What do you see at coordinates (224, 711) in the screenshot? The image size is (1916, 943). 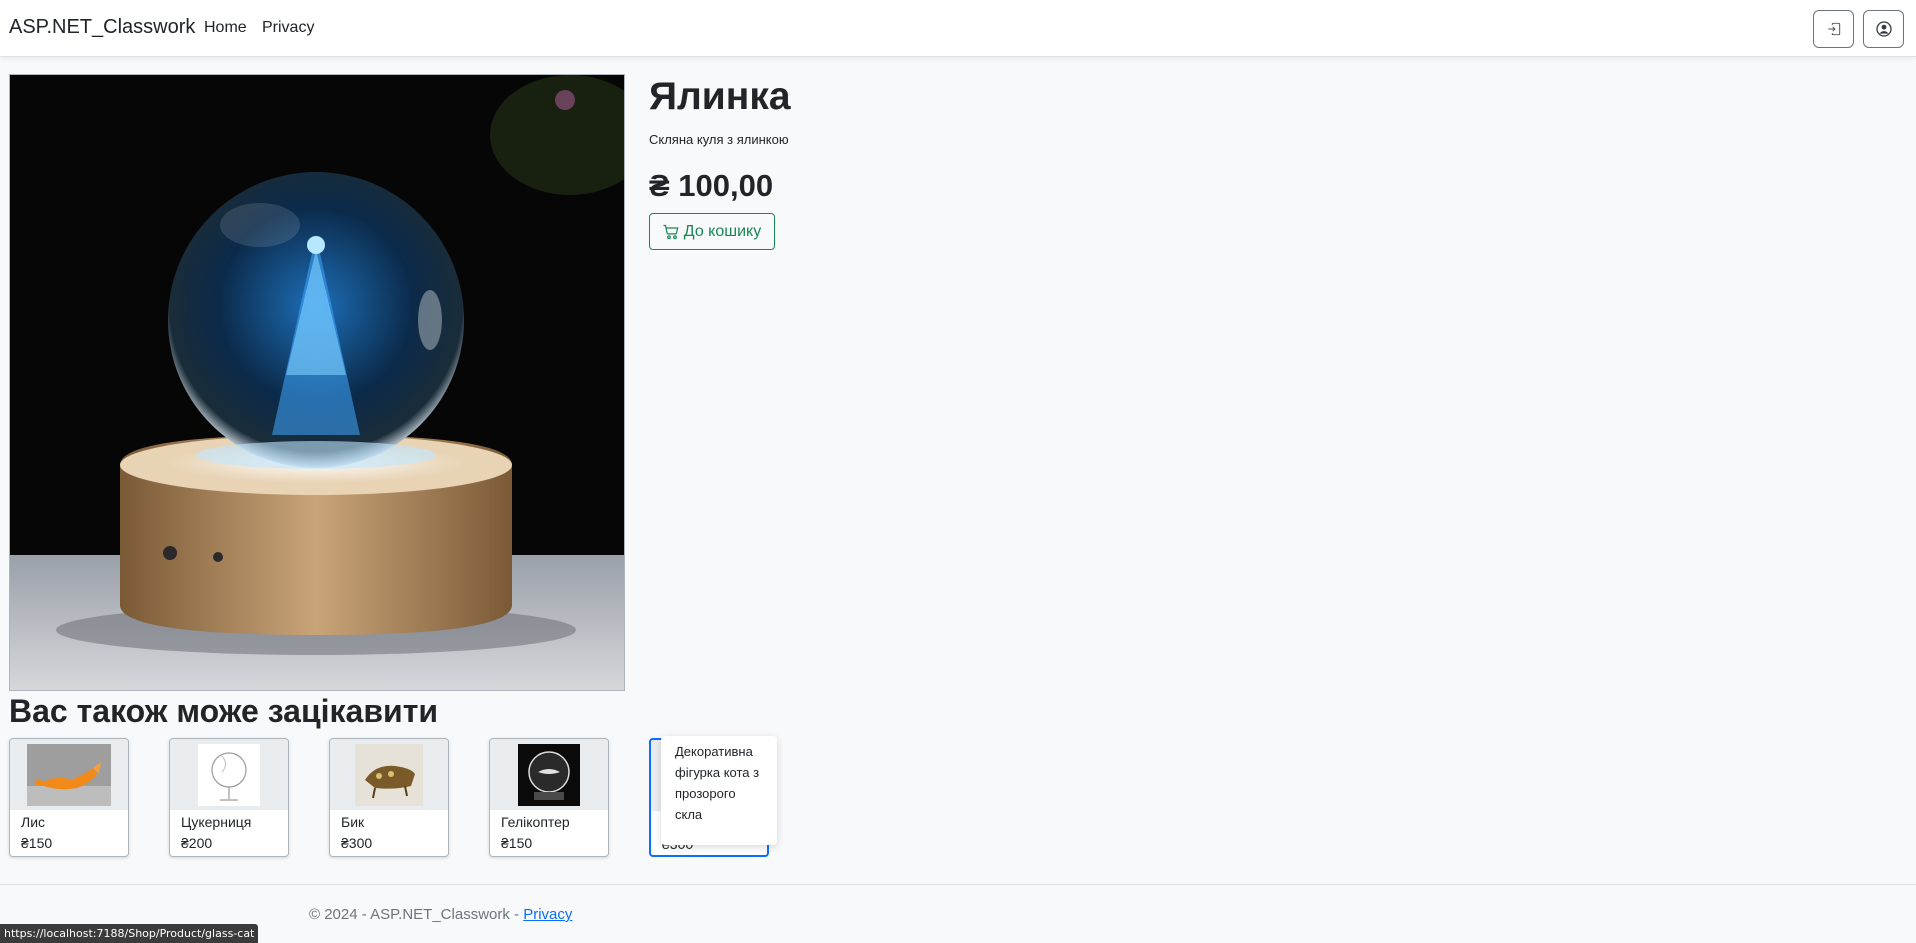 I see `related-section-title: Вас також може зацікавити` at bounding box center [224, 711].